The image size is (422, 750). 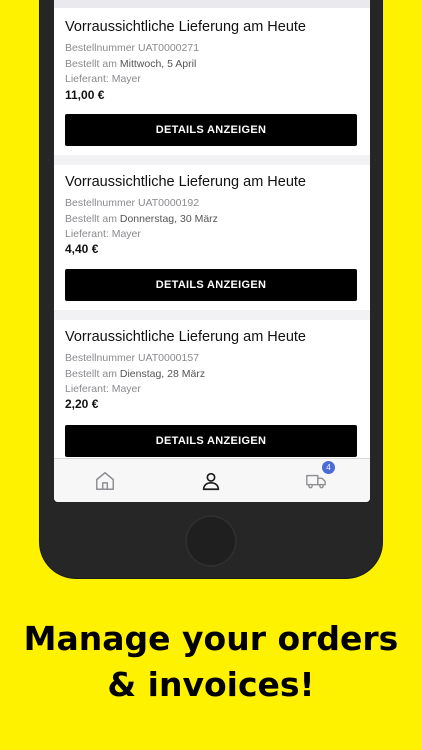 What do you see at coordinates (211, 638) in the screenshot?
I see `headline-line-1: Manage your orders` at bounding box center [211, 638].